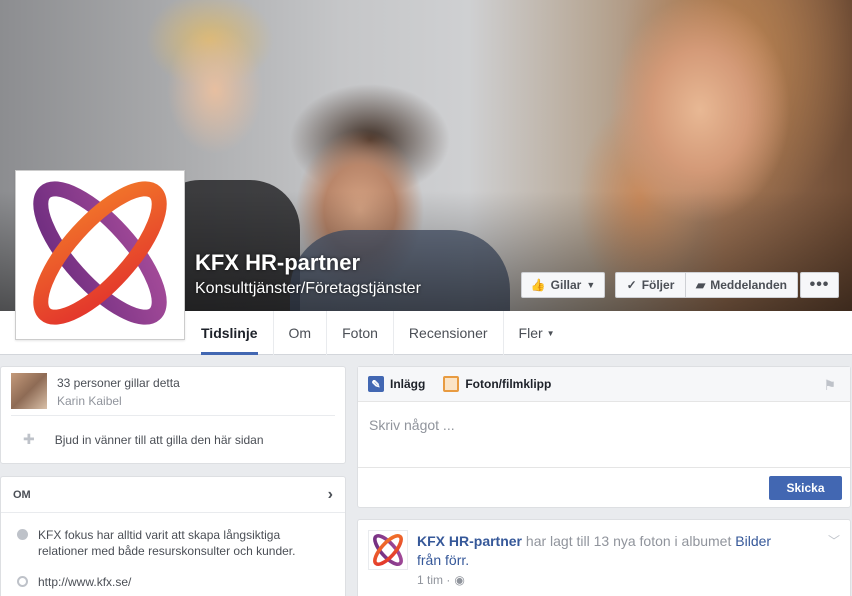 Image resolution: width=852 pixels, height=596 pixels. Describe the element at coordinates (451, 384) in the screenshot. I see `photo-icon` at that location.